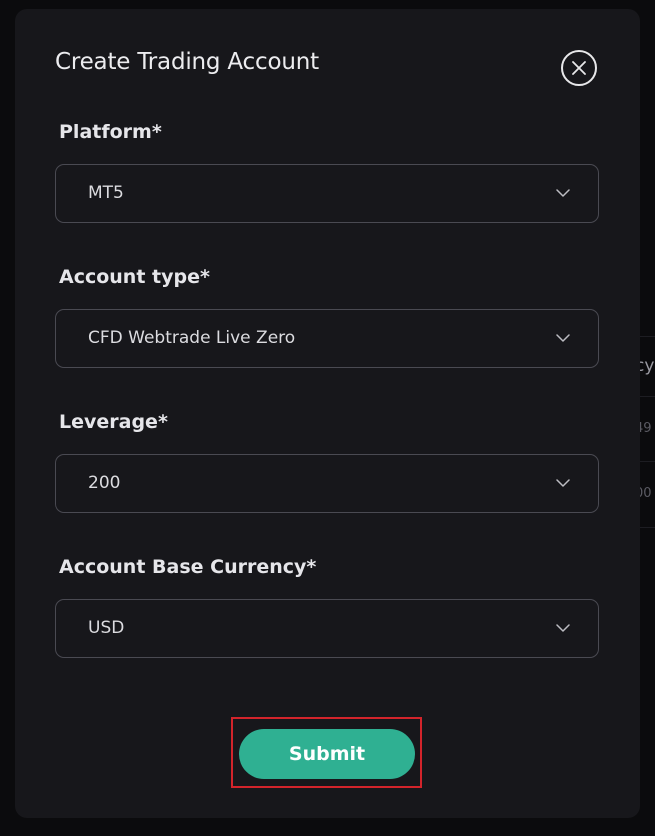 This screenshot has width=655, height=836. Describe the element at coordinates (188, 567) in the screenshot. I see `base-currency-label: Account Base Currency*` at that location.